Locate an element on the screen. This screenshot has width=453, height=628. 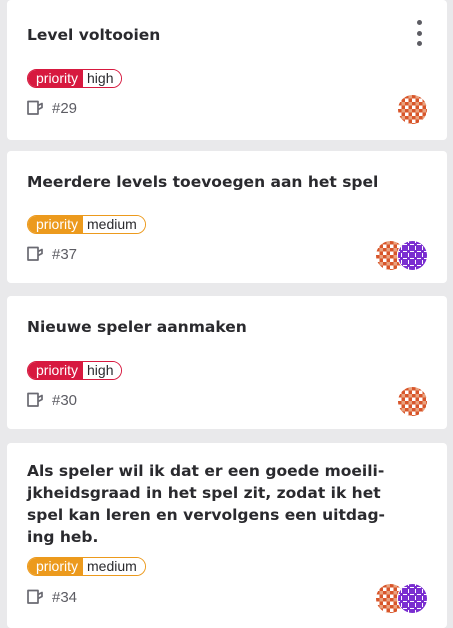
more-vertical-icon is located at coordinates (419, 22).